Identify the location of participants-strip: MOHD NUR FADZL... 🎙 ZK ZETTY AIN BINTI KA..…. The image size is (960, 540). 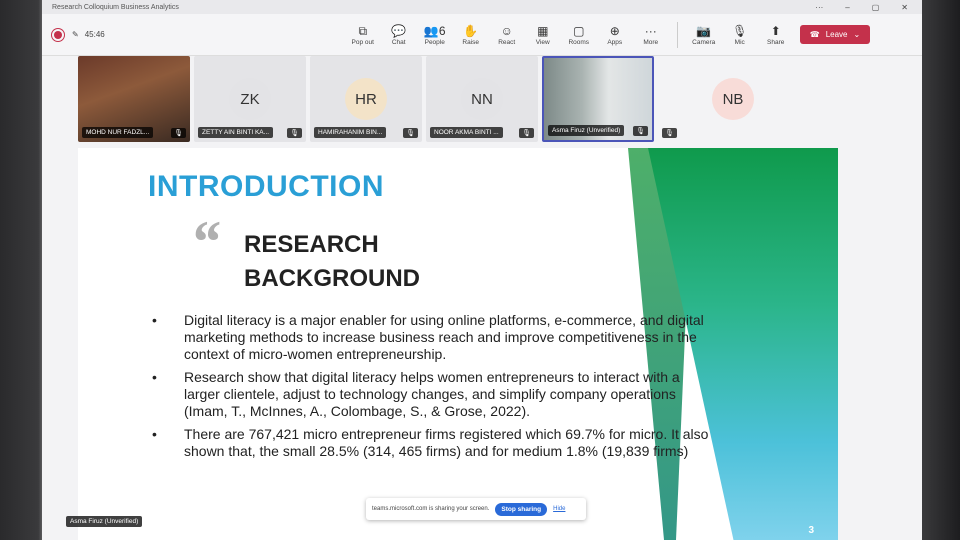
(443, 99).